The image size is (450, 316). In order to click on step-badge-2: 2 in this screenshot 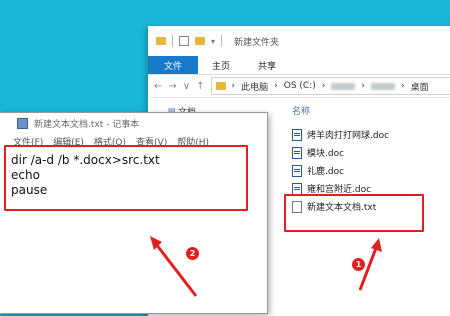, I will do `click(192, 253)`.